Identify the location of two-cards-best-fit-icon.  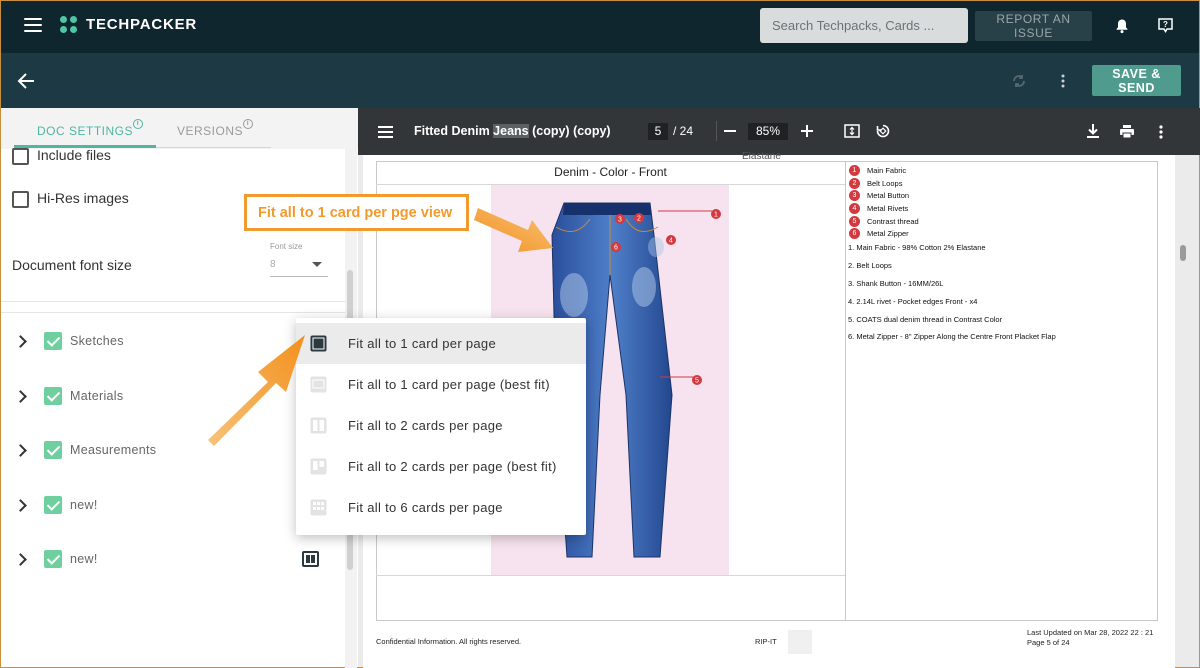
(318, 466).